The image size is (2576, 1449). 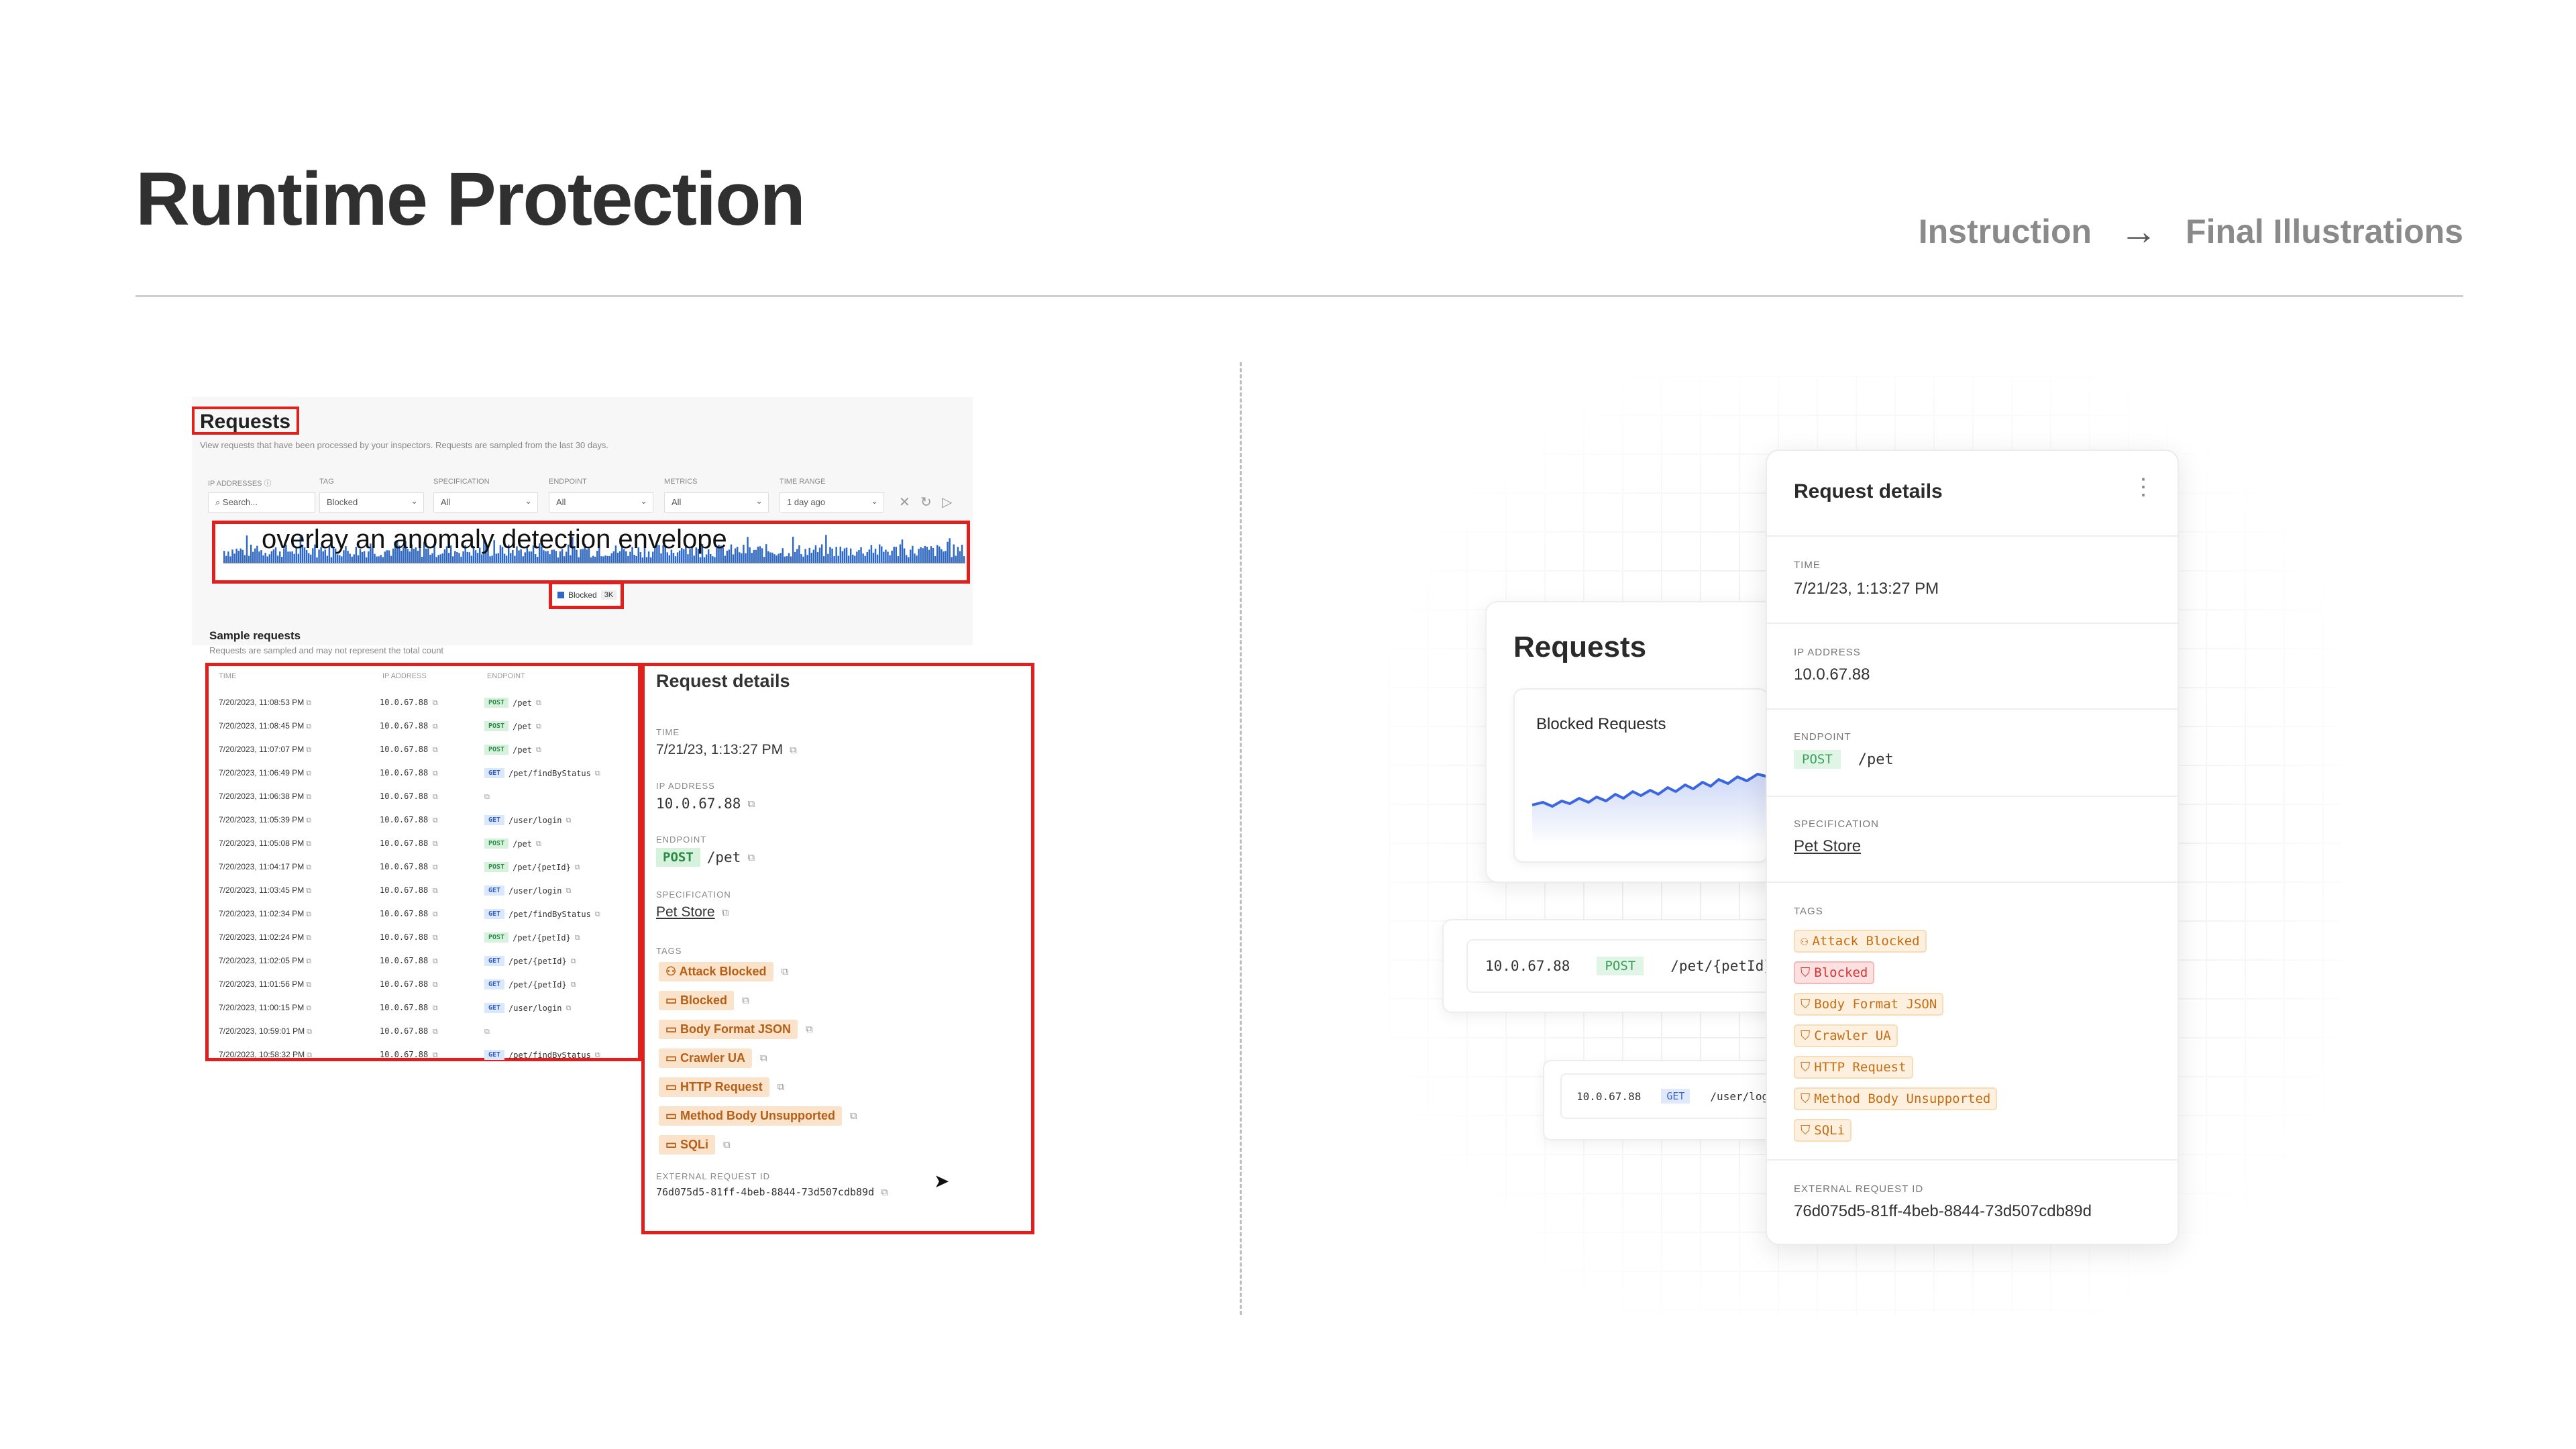 I want to click on spec-link: Pet Store, so click(x=685, y=912).